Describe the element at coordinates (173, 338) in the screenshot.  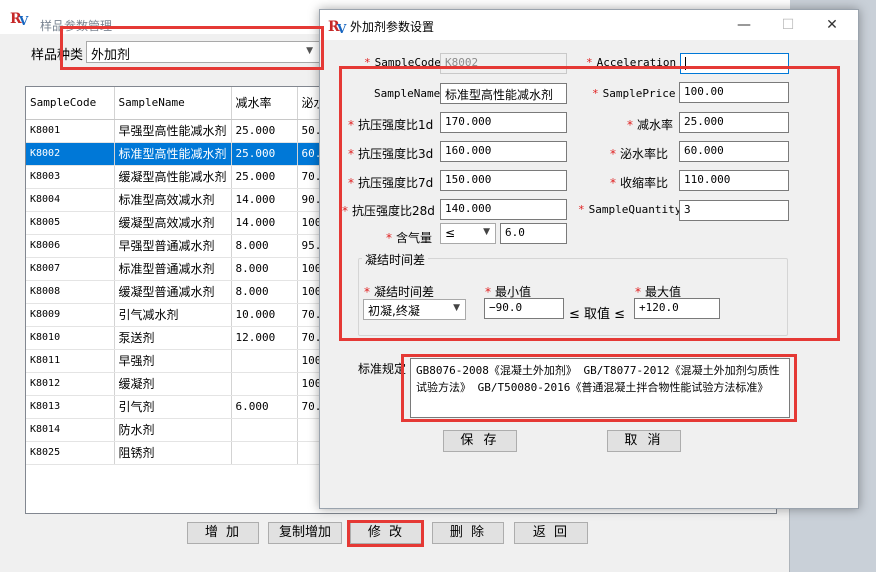
I see `cell-samplename: 泵送剂` at that location.